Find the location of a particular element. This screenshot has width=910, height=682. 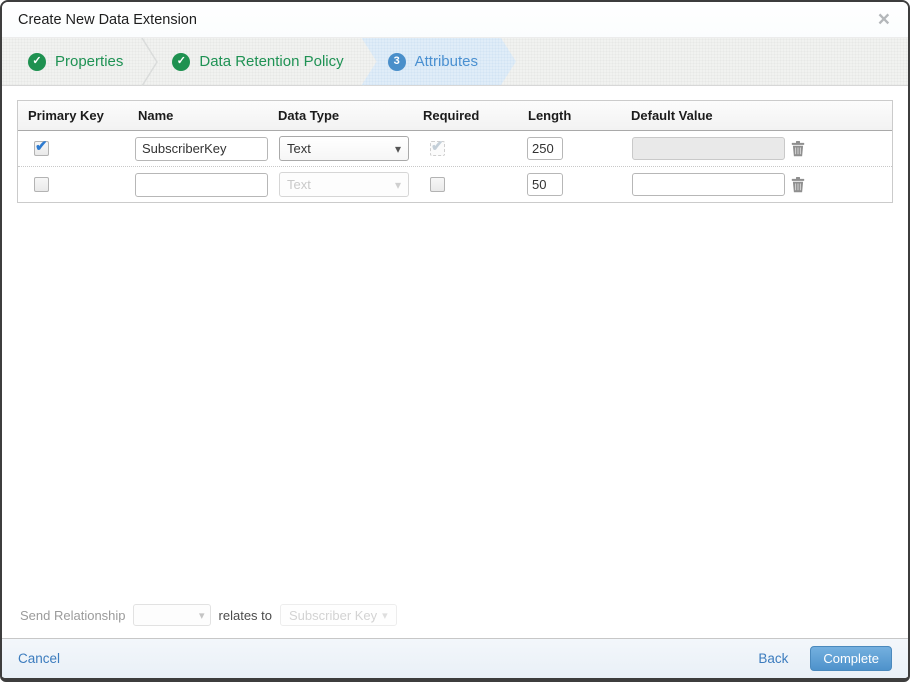

page-title: Create New Data Extension is located at coordinates (107, 19).